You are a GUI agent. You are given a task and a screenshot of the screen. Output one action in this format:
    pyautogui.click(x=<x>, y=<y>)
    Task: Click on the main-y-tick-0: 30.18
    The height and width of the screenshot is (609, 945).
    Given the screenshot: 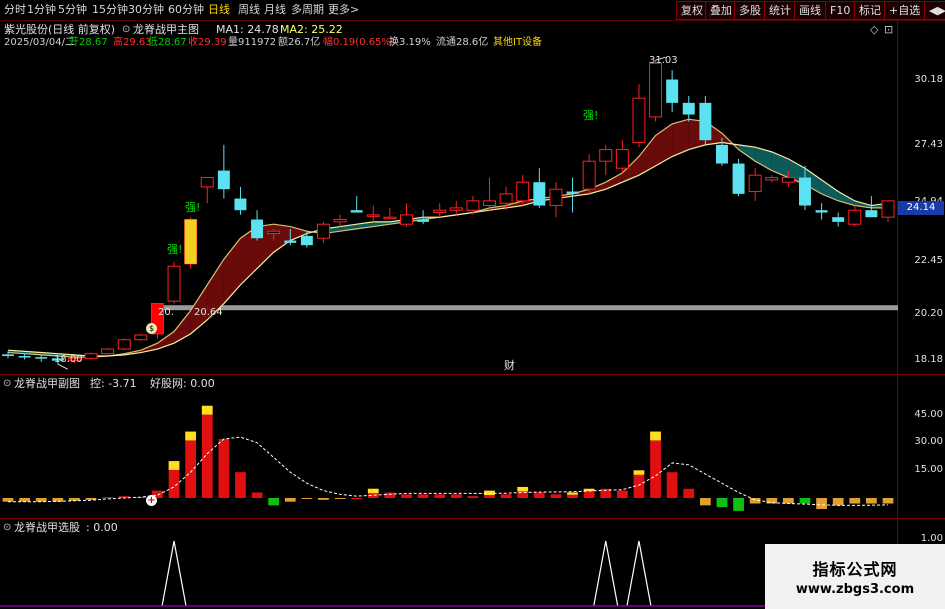 What is the action you would take?
    pyautogui.click(x=928, y=79)
    